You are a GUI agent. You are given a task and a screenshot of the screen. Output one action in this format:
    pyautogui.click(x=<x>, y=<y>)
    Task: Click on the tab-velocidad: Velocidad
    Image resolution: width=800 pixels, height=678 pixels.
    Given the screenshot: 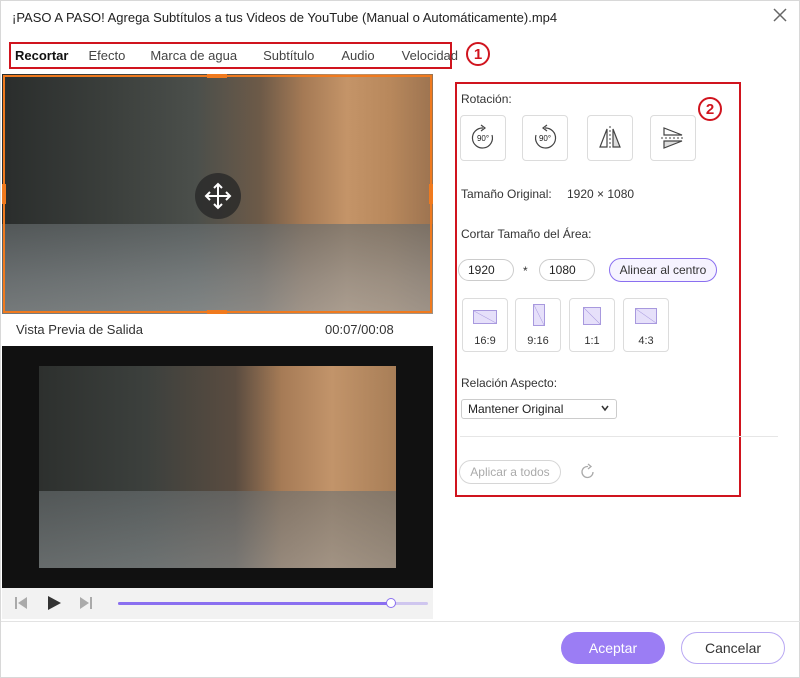 What is the action you would take?
    pyautogui.click(x=430, y=55)
    